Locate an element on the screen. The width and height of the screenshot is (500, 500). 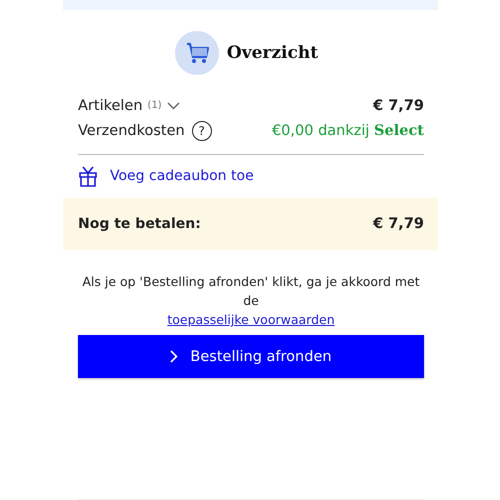
total-label: Nog te betalen: is located at coordinates (139, 224).